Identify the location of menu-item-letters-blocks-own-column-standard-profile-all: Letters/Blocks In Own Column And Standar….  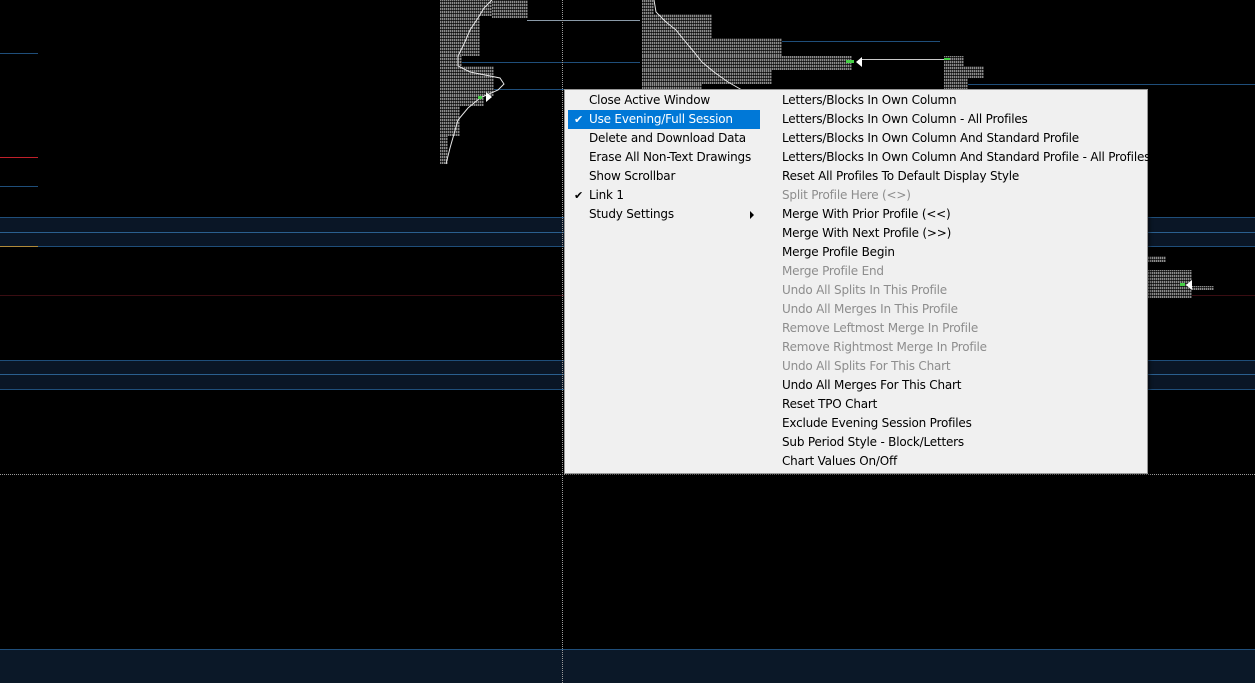
(857, 157).